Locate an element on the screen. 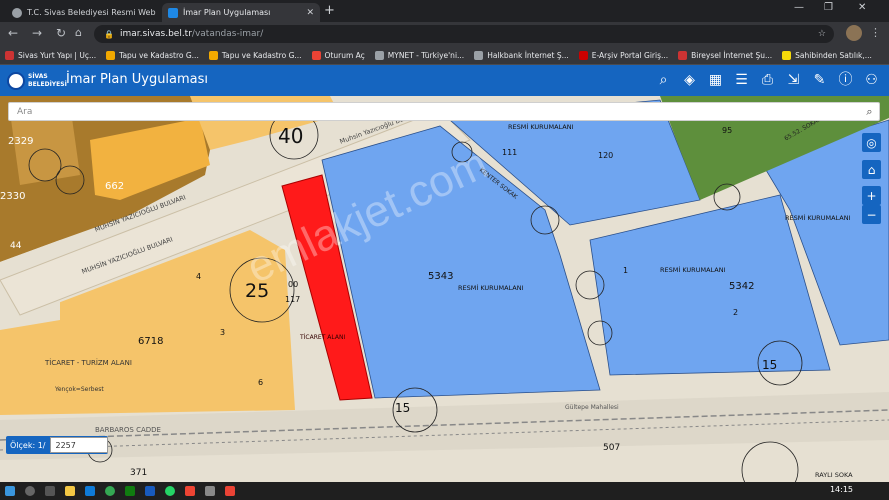  scale-label: Ölçek: 1/ is located at coordinates (28, 445).